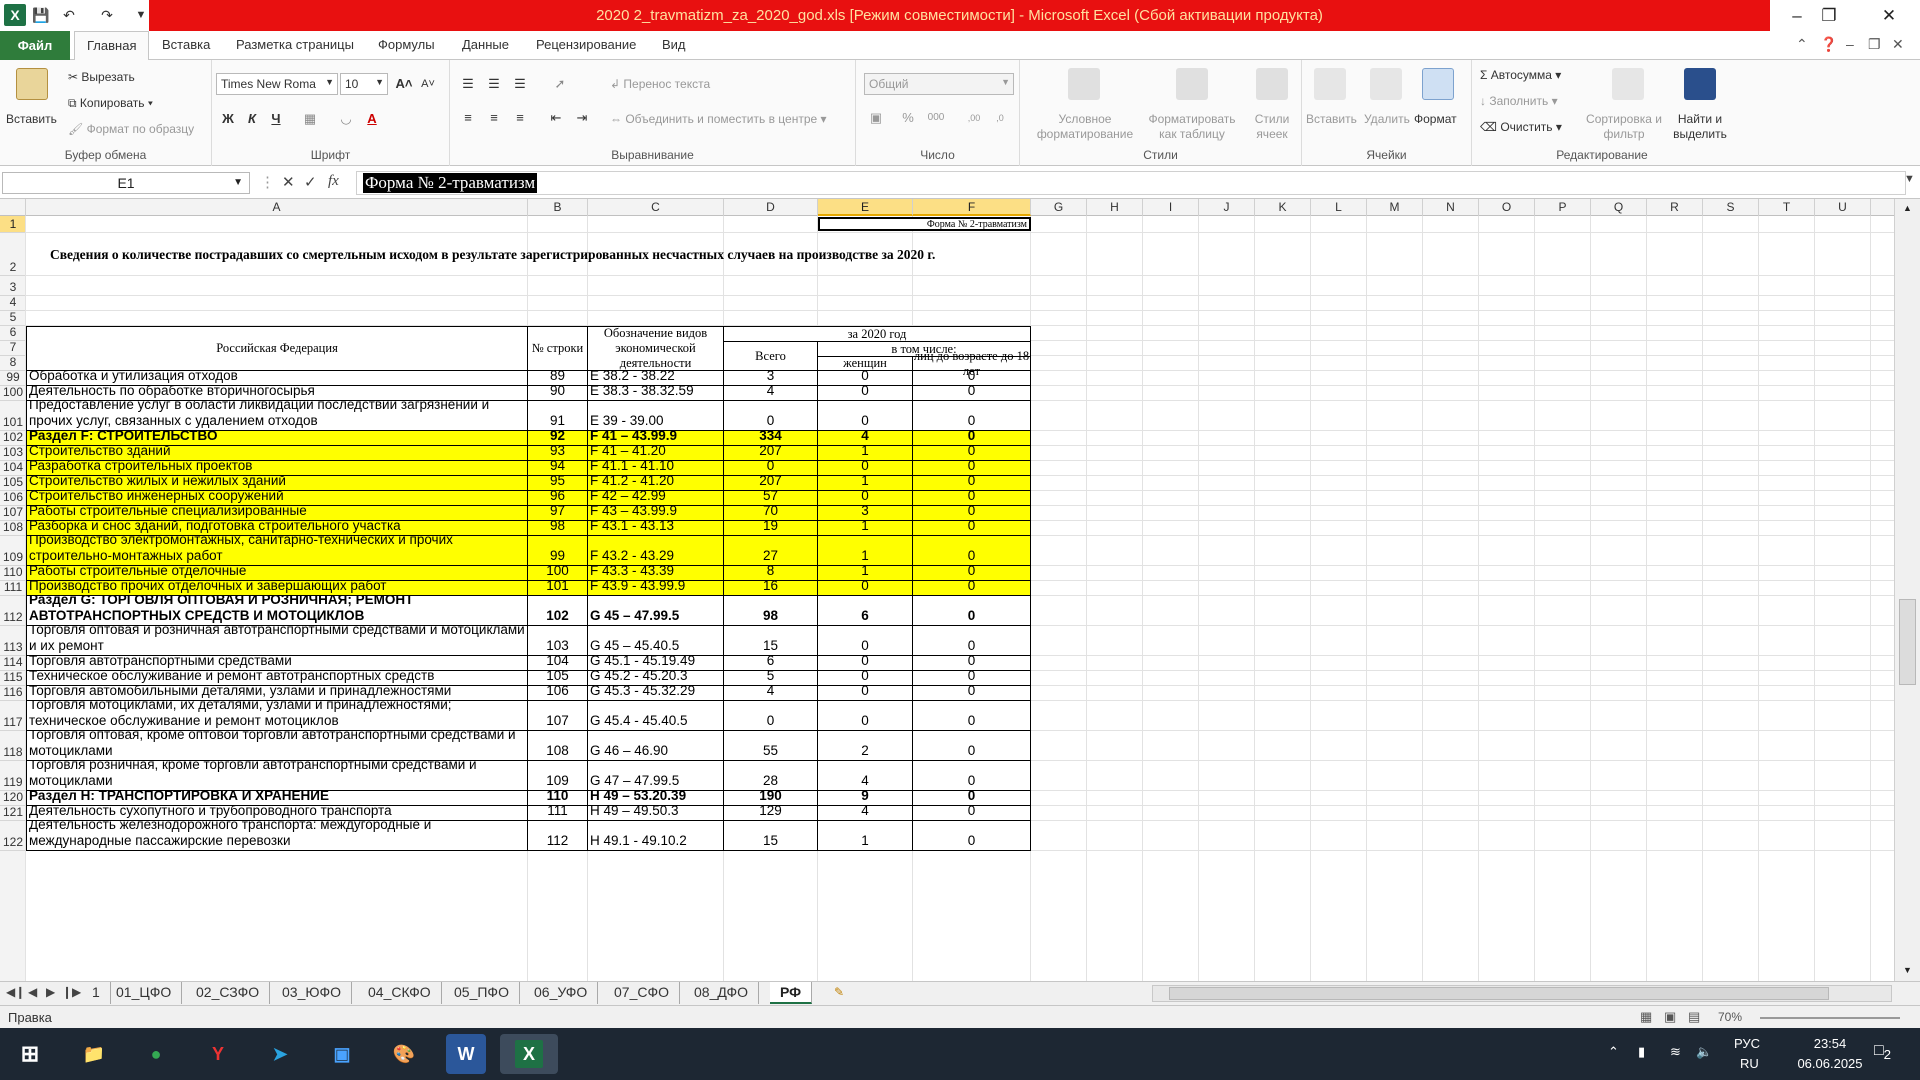 The width and height of the screenshot is (1920, 1080). What do you see at coordinates (865, 483) in the screenshot?
I see `cell-women: 1` at bounding box center [865, 483].